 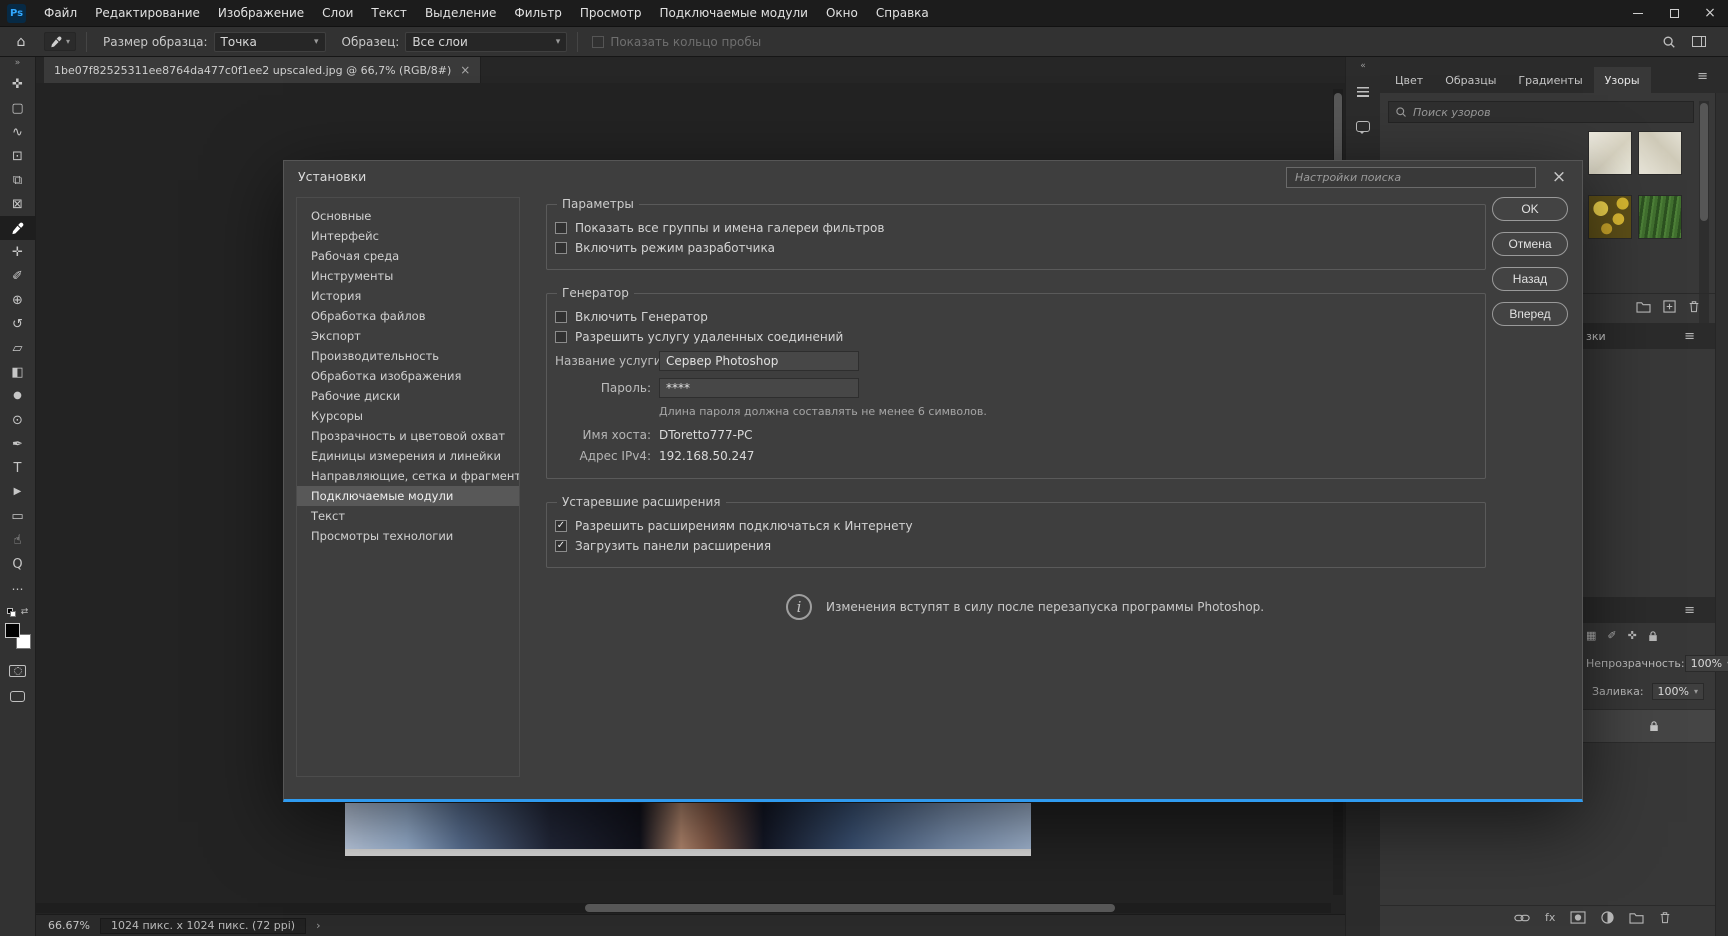 I want to click on clone-stamp-tool: ⊕, so click(x=18, y=300).